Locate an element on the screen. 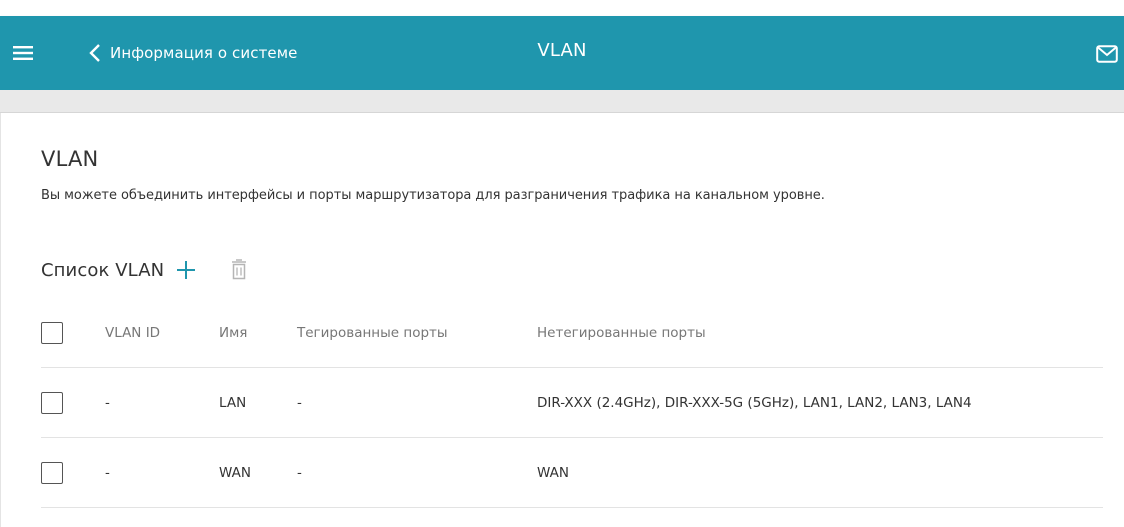  column-header-vlan-id: VLAN ID is located at coordinates (132, 332).